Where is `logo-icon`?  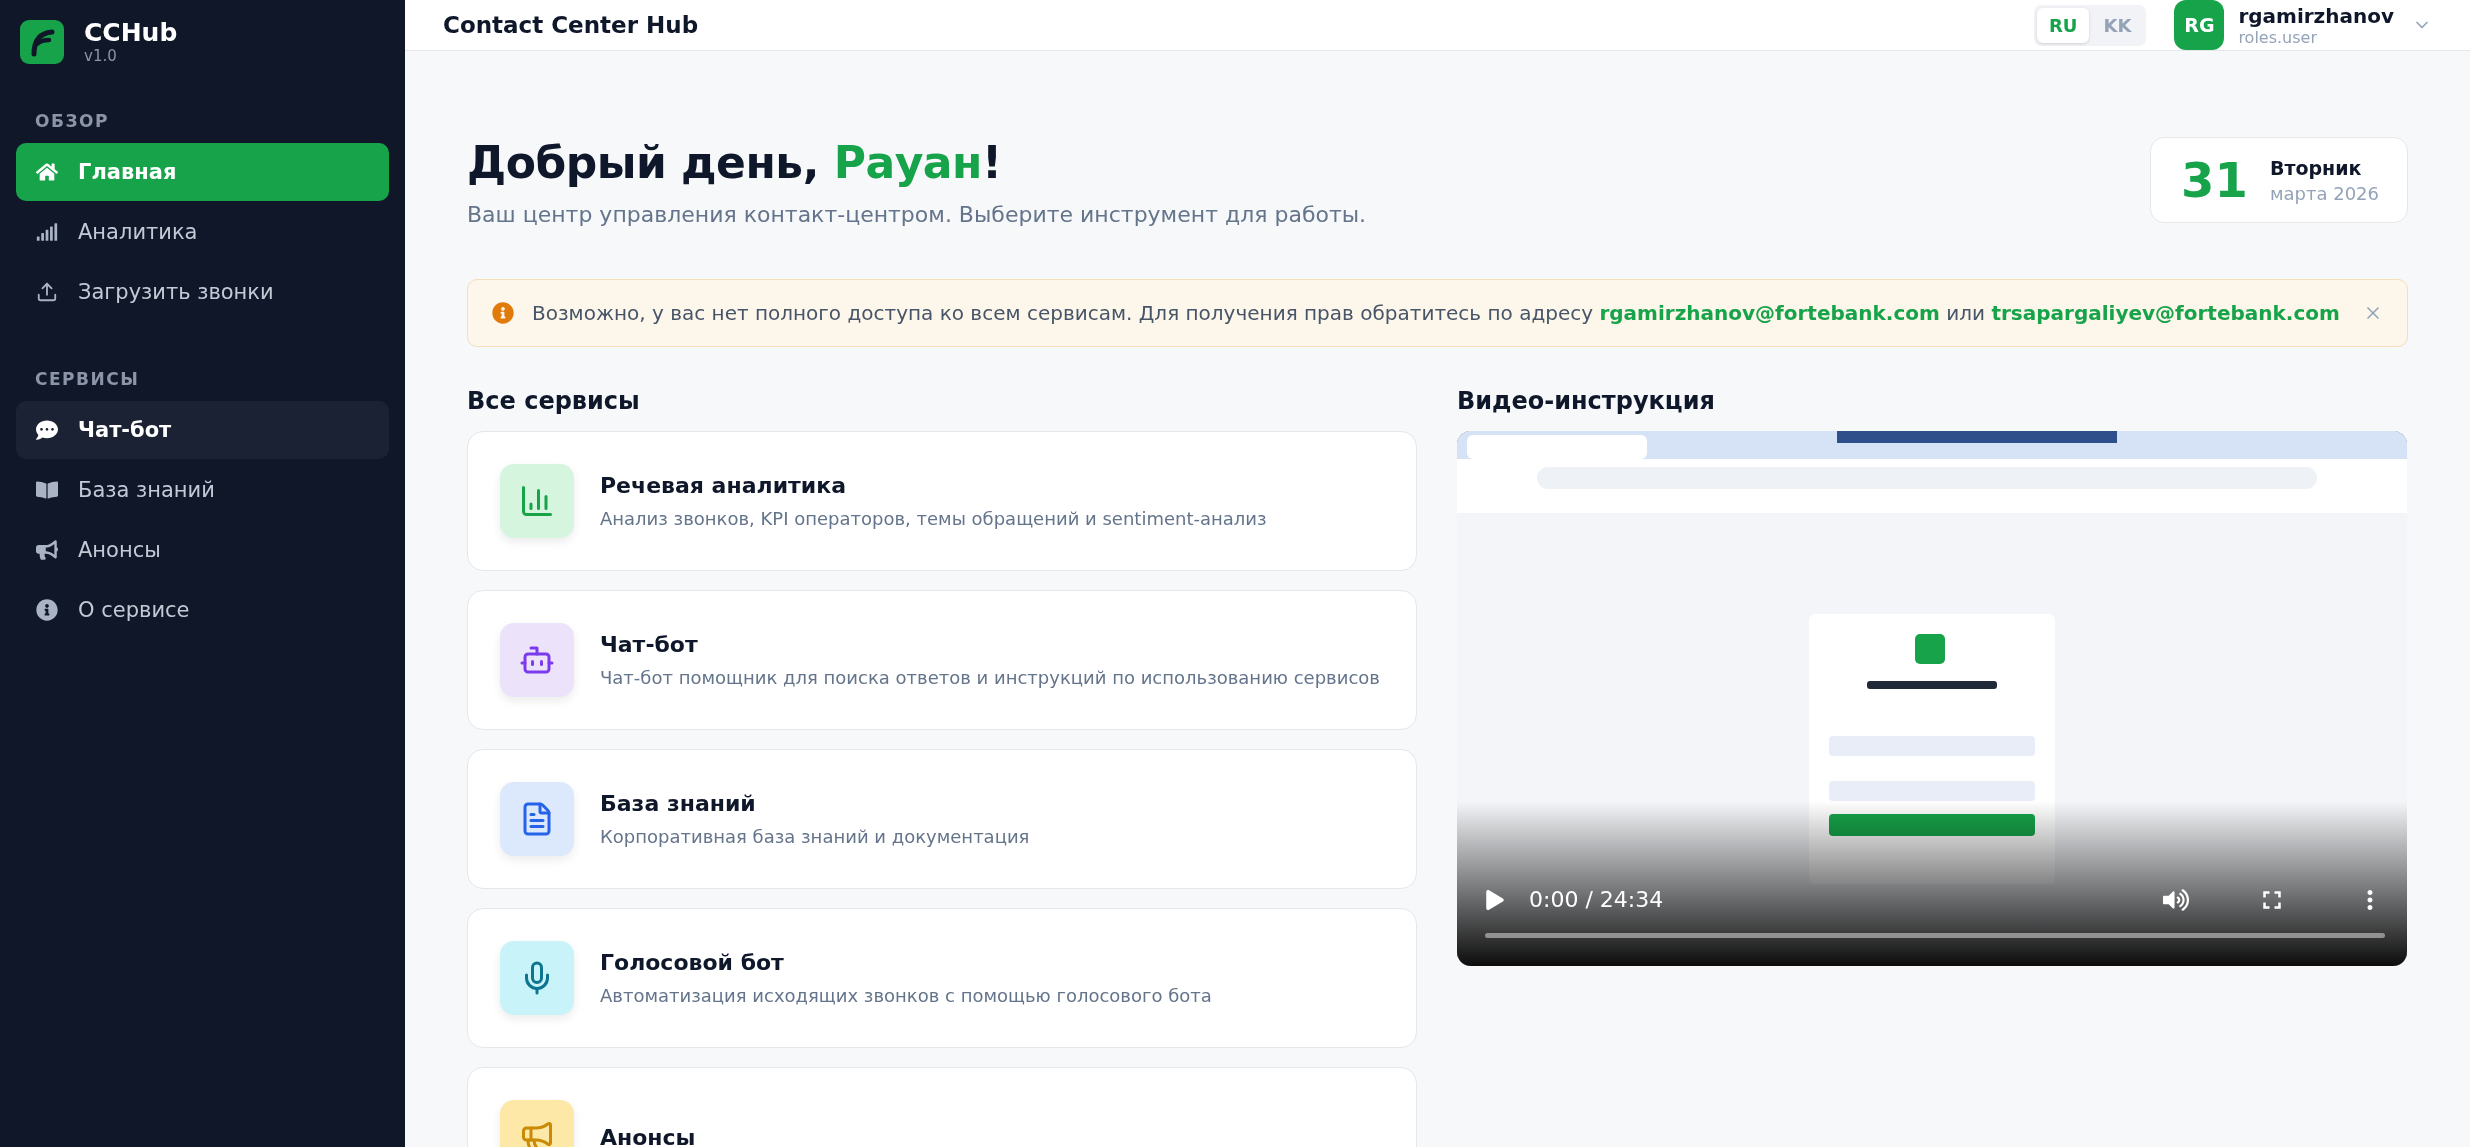
logo-icon is located at coordinates (42, 41).